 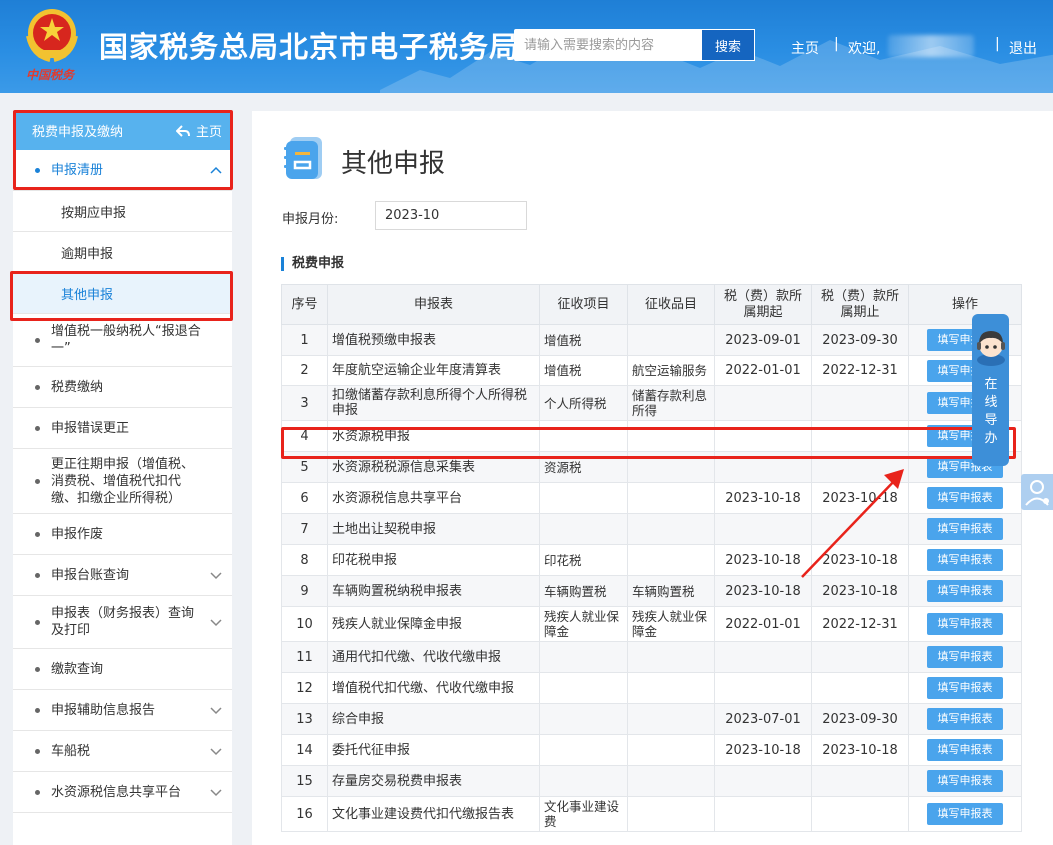 What do you see at coordinates (728, 45) in the screenshot?
I see `search-button: 搜索` at bounding box center [728, 45].